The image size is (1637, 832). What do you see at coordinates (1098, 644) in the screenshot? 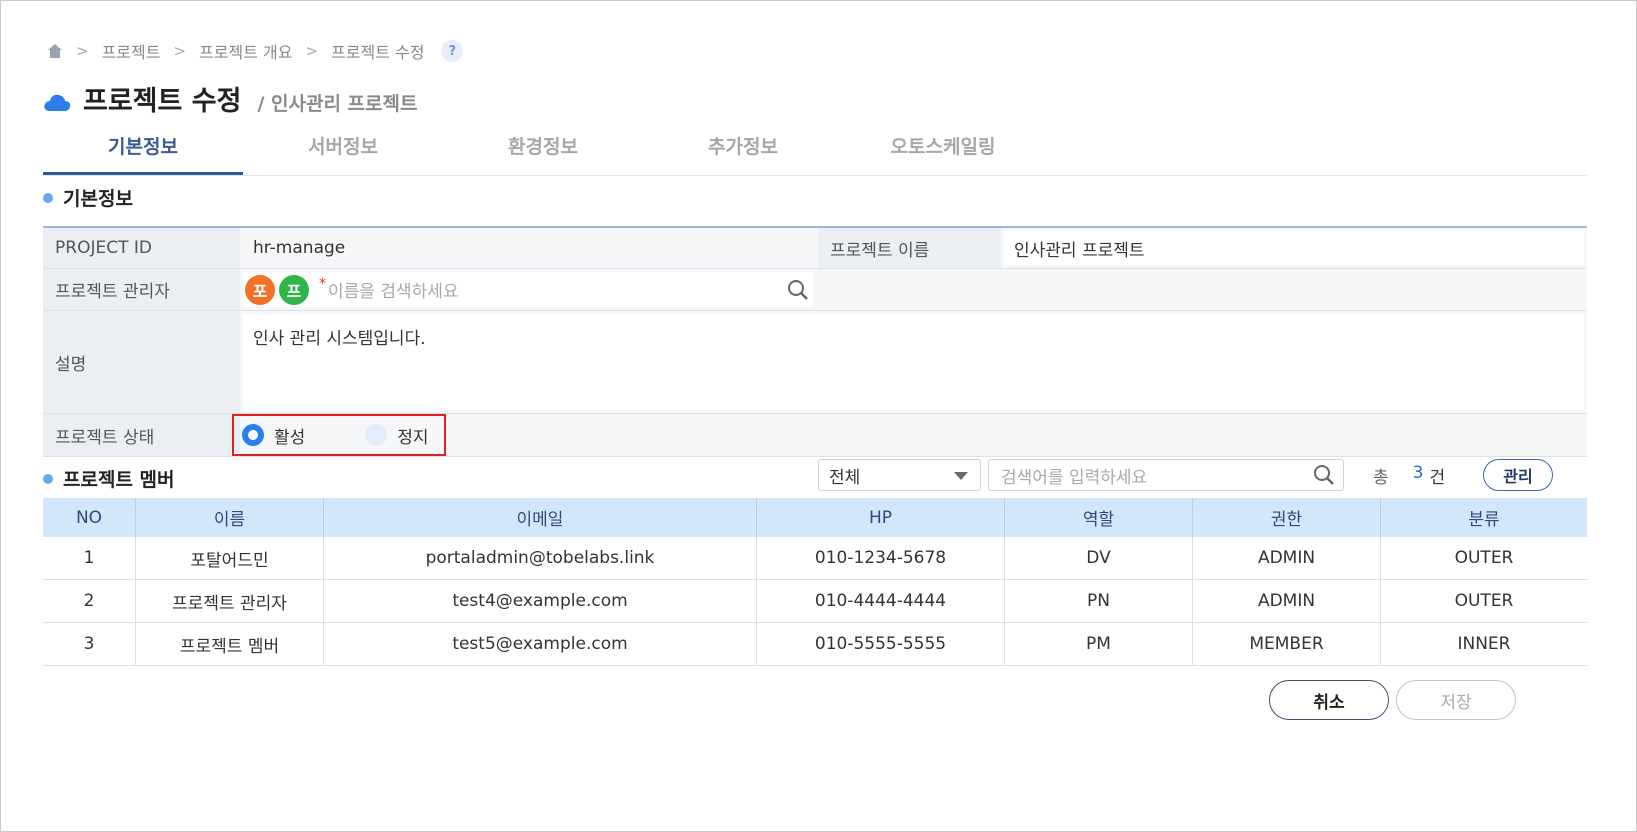
I see `cell-role: PM` at bounding box center [1098, 644].